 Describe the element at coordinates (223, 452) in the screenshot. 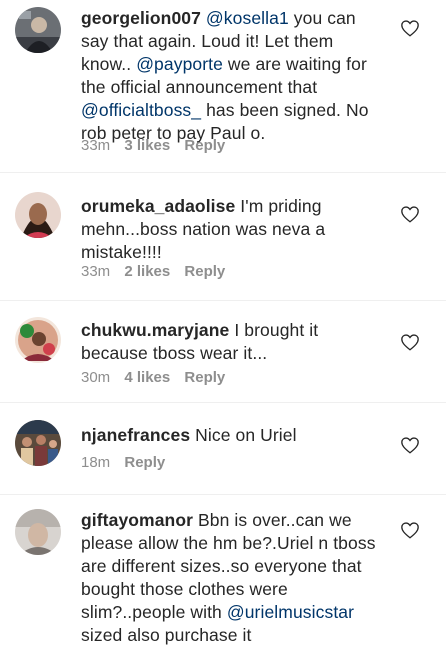

I see `comment-item: njanefrances Nice on Uriel 18m Reply` at that location.